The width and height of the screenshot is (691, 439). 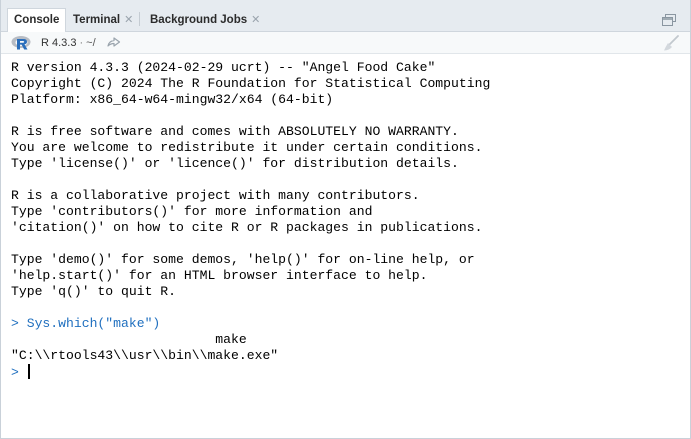 What do you see at coordinates (345, 43) in the screenshot?
I see `console-toolbar: R 4.3.3 · ~/` at bounding box center [345, 43].